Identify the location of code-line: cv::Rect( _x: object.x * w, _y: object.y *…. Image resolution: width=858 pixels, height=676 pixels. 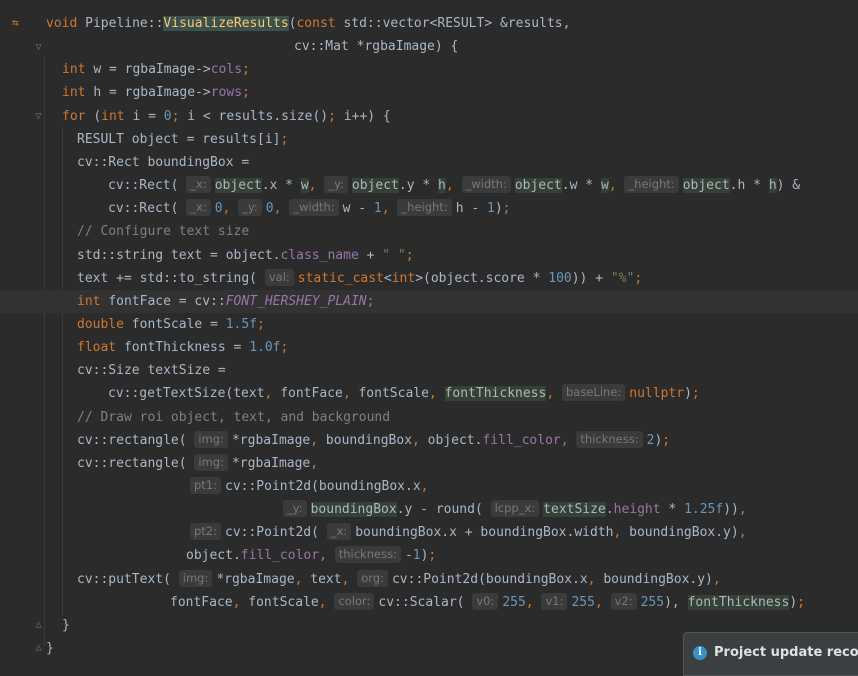
(429, 185).